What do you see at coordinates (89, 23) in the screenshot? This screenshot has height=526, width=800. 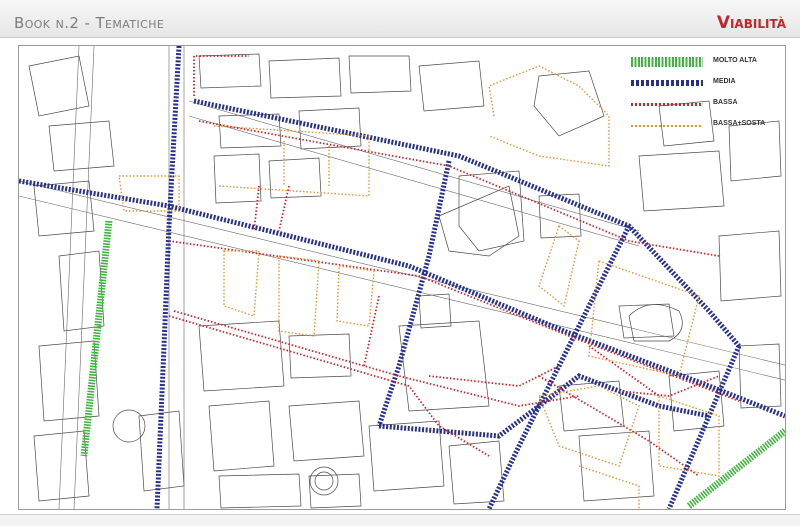 I see `book-title: Book n.2 - Tematiche` at bounding box center [89, 23].